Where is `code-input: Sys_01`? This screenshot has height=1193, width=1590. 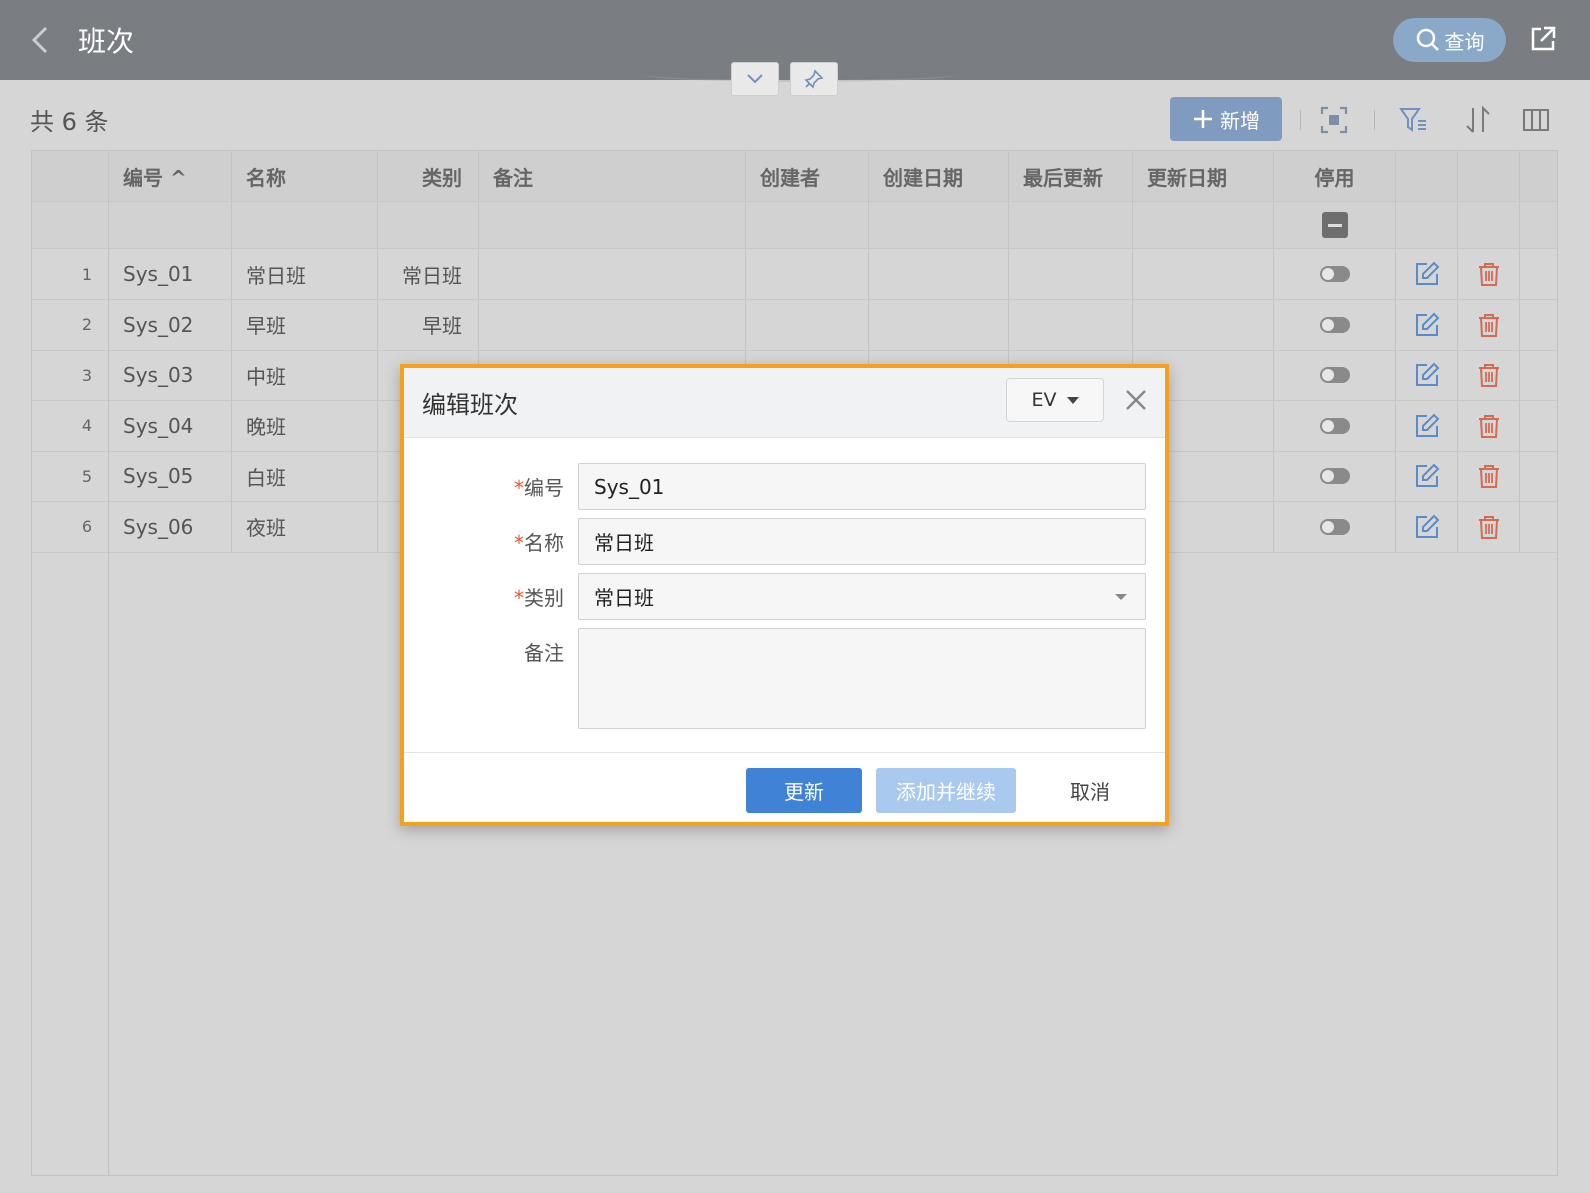
code-input: Sys_01 is located at coordinates (862, 486).